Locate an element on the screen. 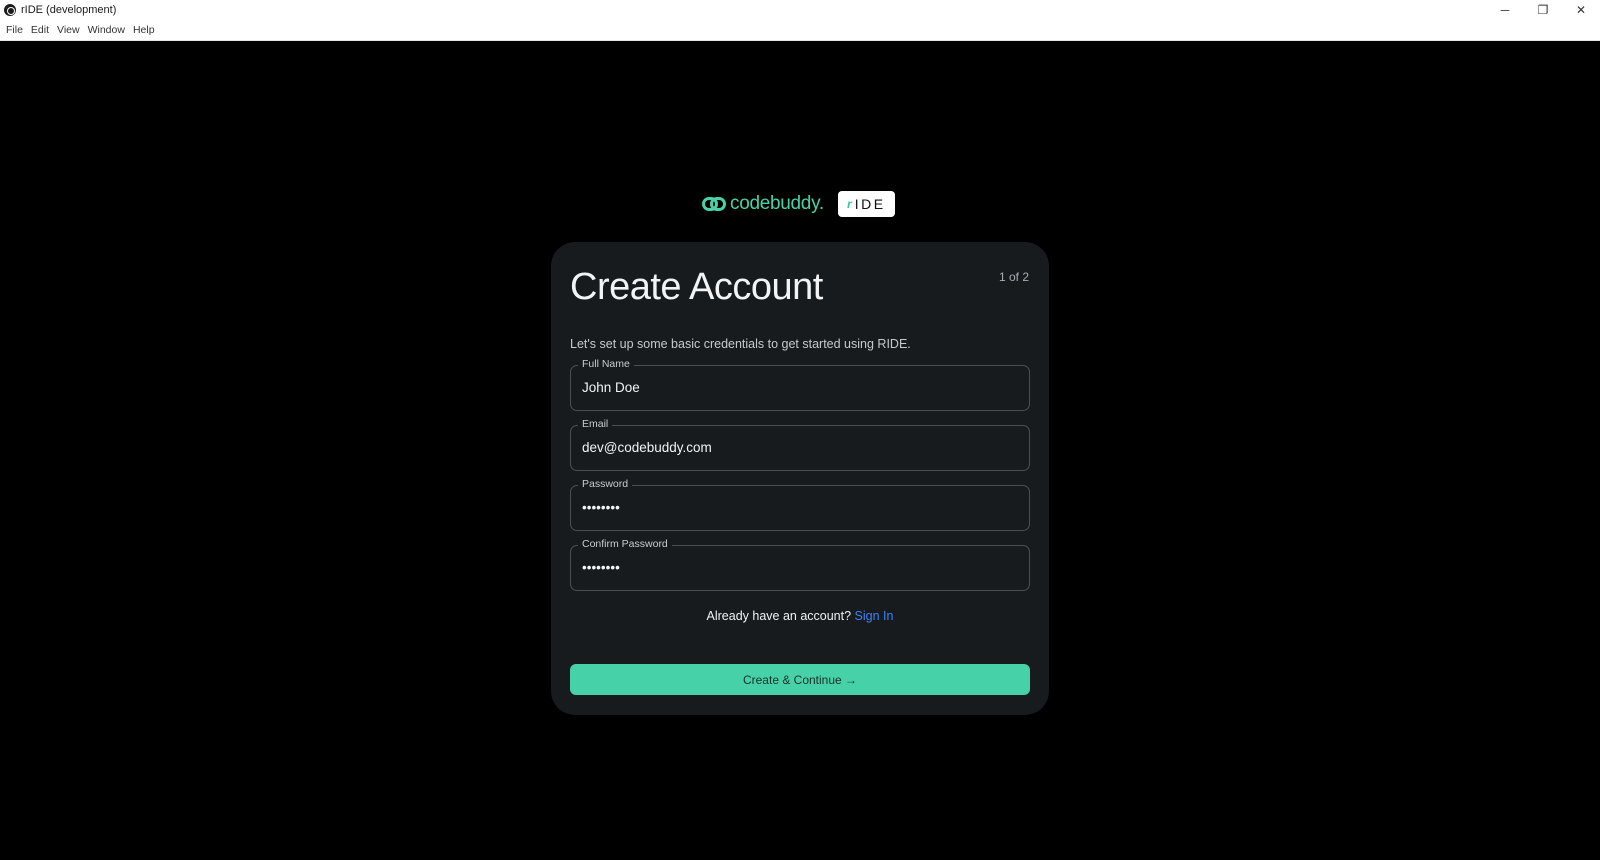  close-button: ✕ is located at coordinates (1581, 9).